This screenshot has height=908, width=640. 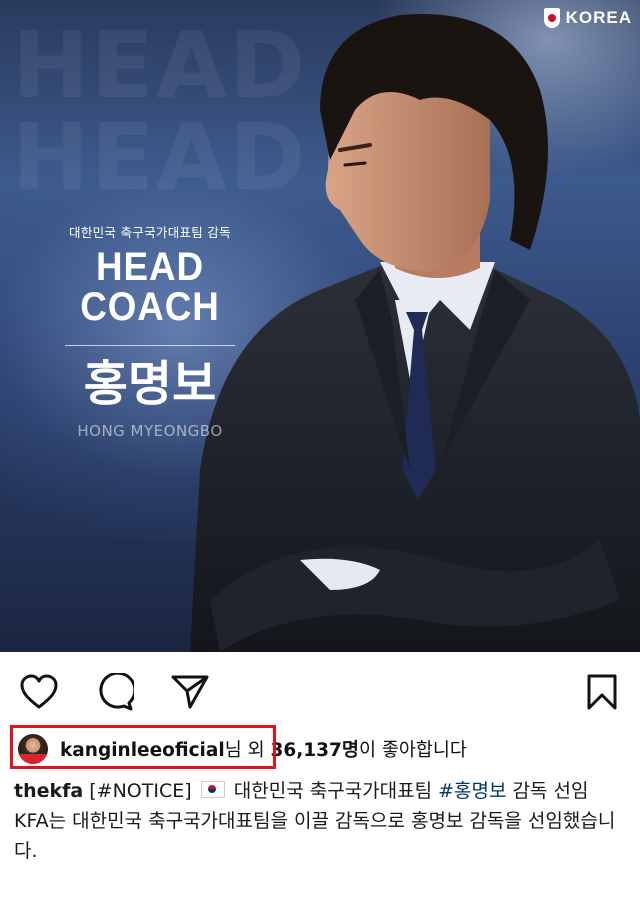 I want to click on avatar, so click(x=33, y=749).